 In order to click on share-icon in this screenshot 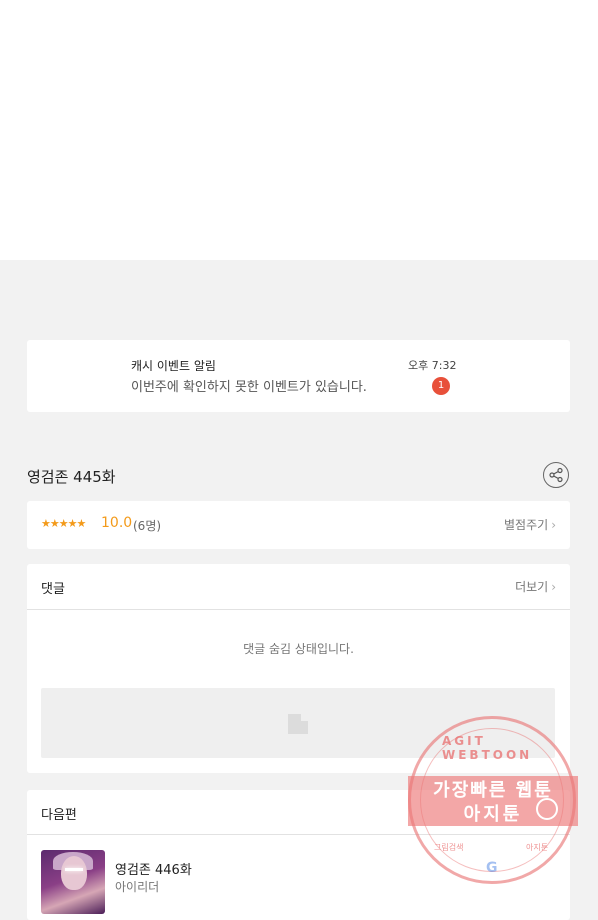, I will do `click(556, 475)`.